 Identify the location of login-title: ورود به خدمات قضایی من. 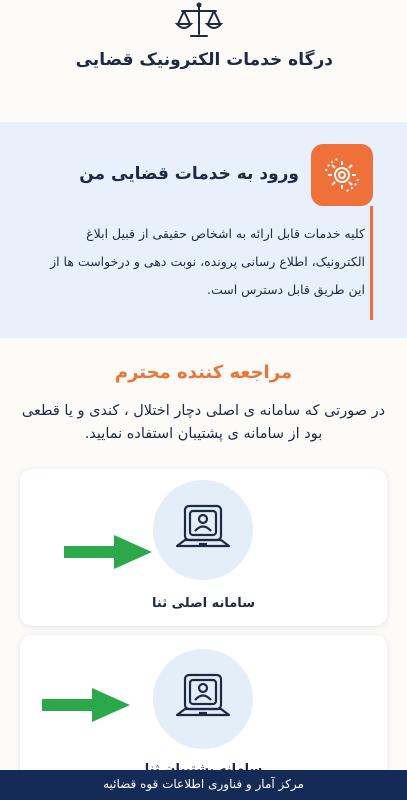
(189, 174).